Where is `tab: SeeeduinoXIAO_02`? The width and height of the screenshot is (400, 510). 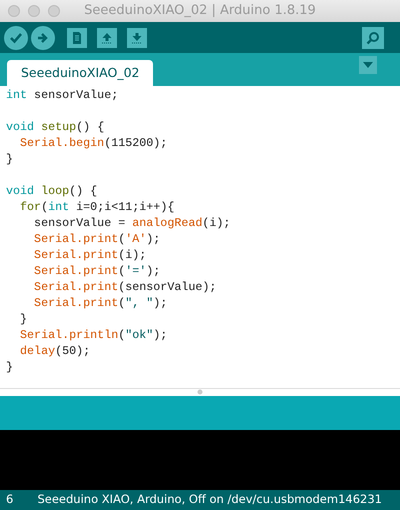
tab: SeeeduinoXIAO_02 is located at coordinates (80, 73).